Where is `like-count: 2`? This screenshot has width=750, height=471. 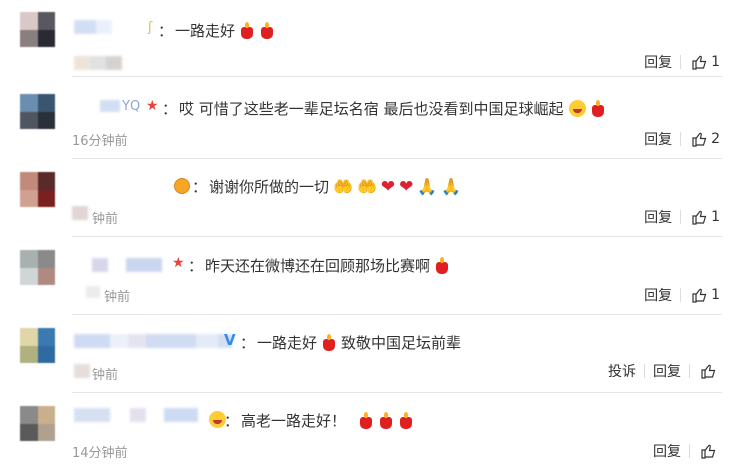 like-count: 2 is located at coordinates (715, 139).